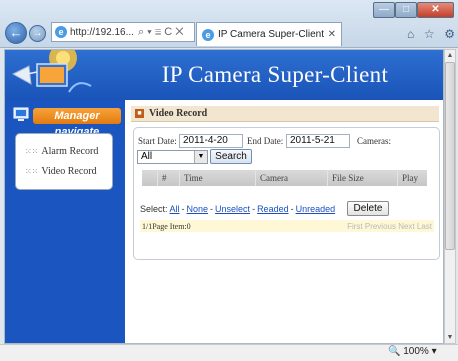  I want to click on nav-menu: ⁙⁙ Alarm Record ⁙⁙ Video Record, so click(64, 161).